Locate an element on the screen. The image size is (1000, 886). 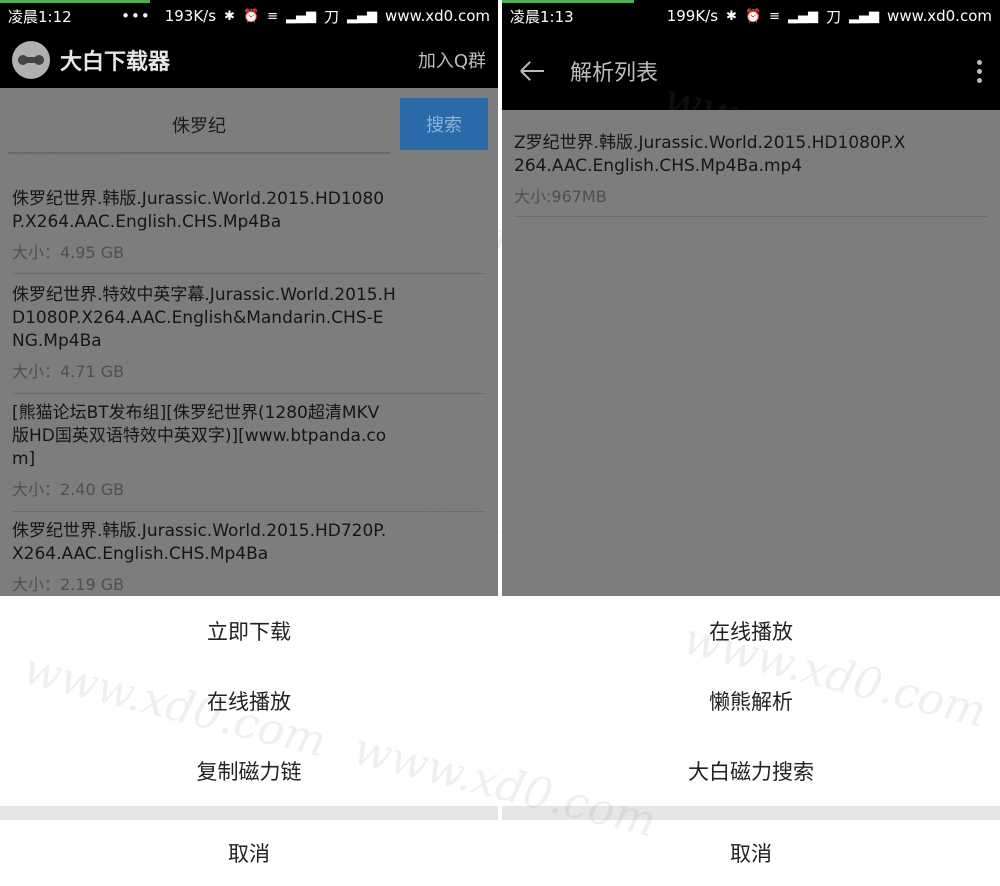
result-size: 大小：4.95 GB is located at coordinates (68, 252).